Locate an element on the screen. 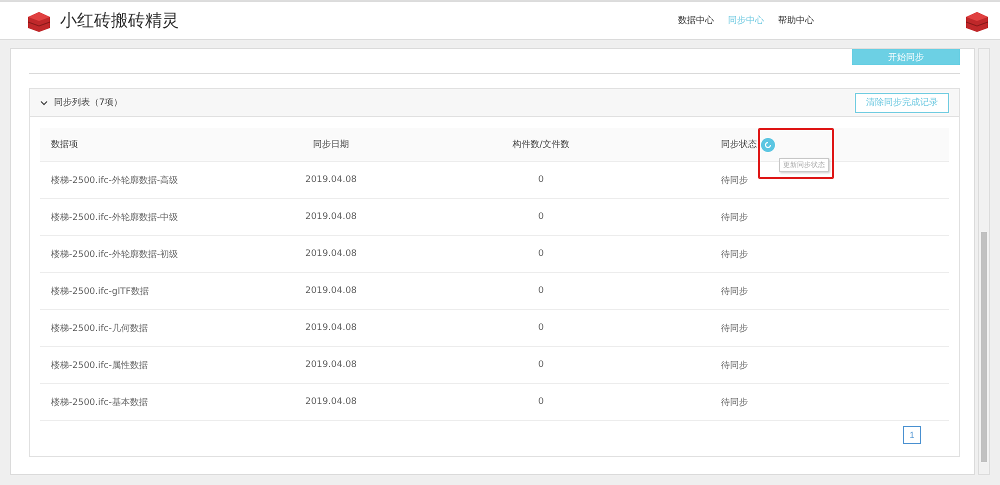  app-title: 小红砖搬砖精灵 is located at coordinates (119, 21).